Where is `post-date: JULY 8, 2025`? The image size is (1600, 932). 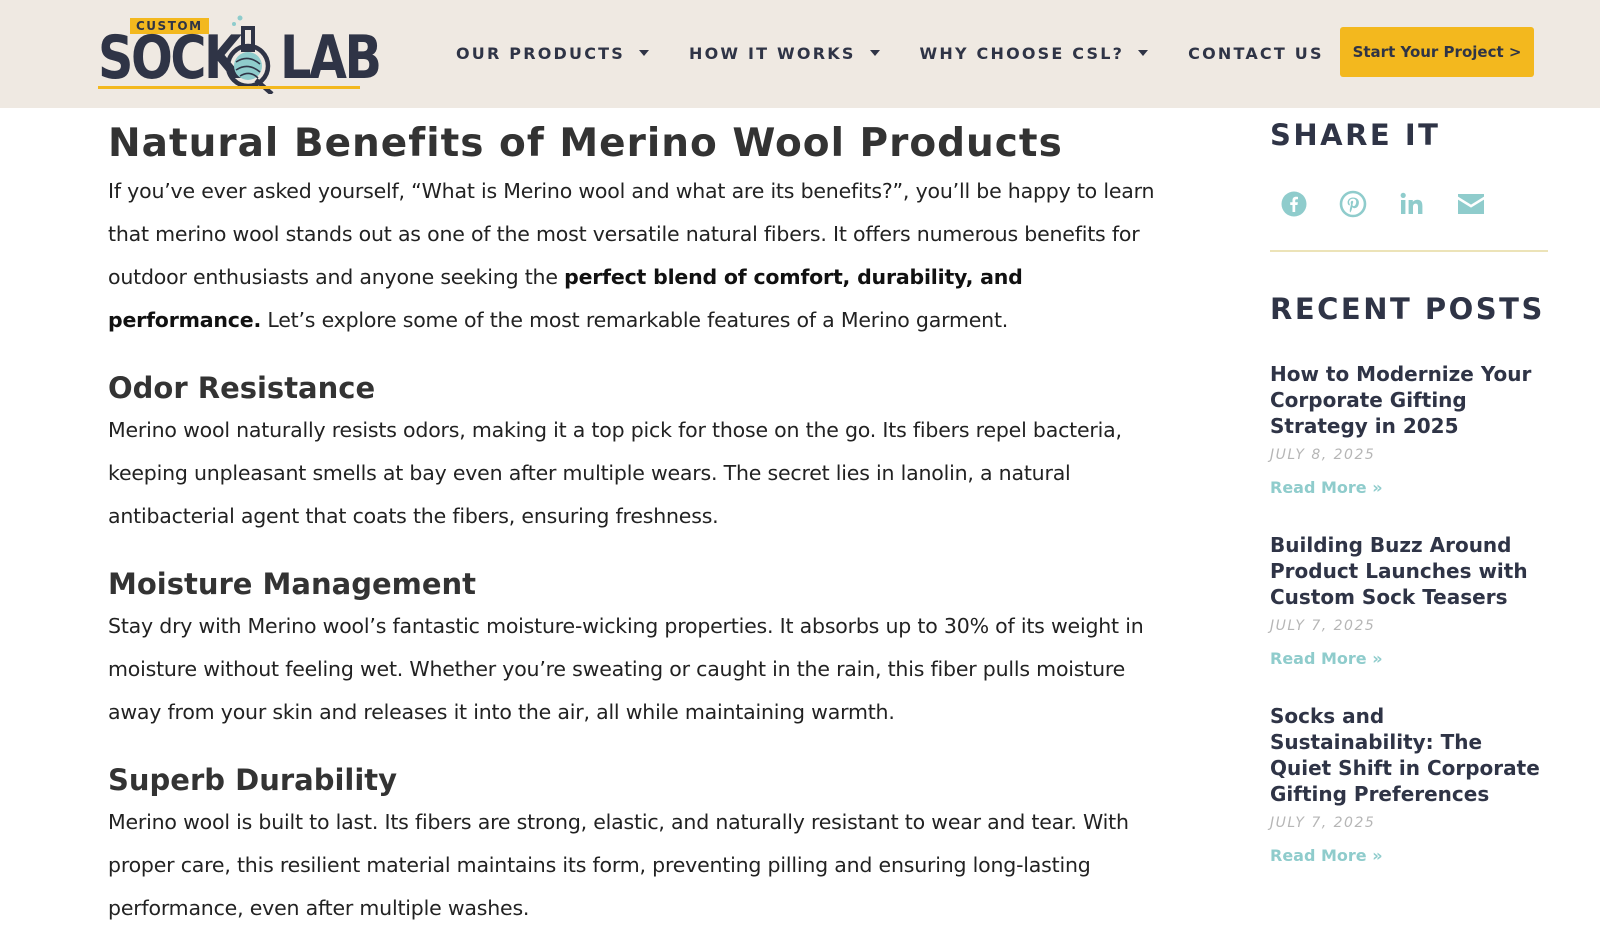 post-date: JULY 8, 2025 is located at coordinates (1323, 455).